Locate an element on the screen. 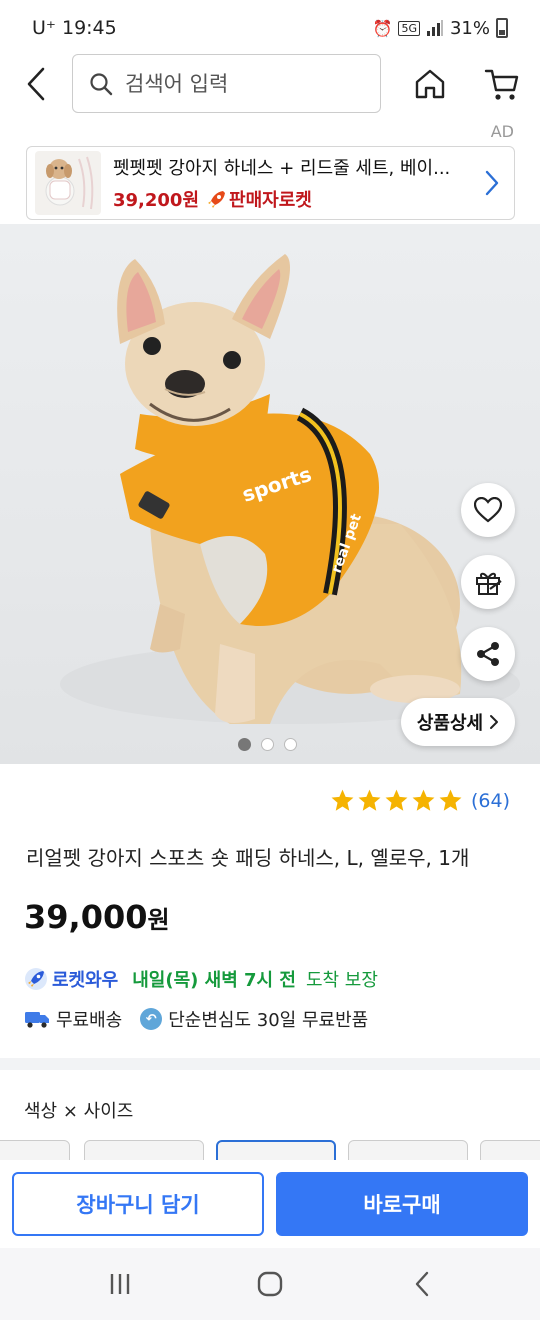 The height and width of the screenshot is (1320, 540). network-5g-icon: 5G is located at coordinates (409, 28).